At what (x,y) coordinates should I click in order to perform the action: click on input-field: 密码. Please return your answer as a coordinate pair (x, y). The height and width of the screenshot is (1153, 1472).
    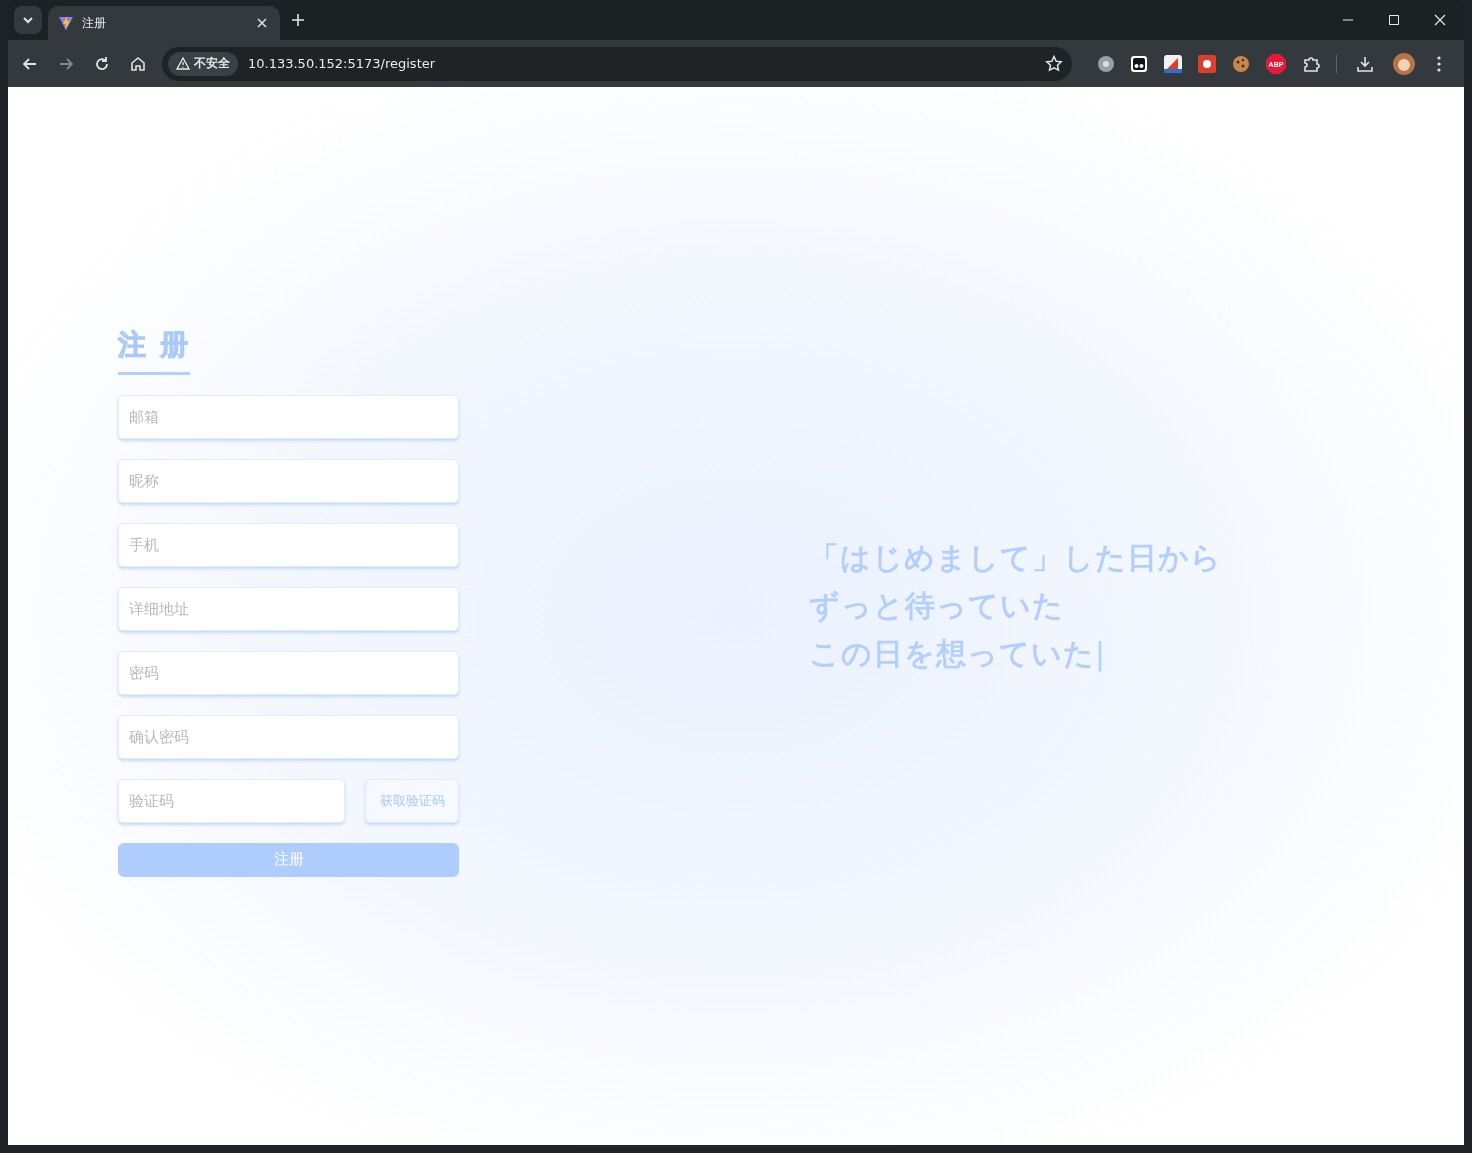
    Looking at the image, I should click on (288, 672).